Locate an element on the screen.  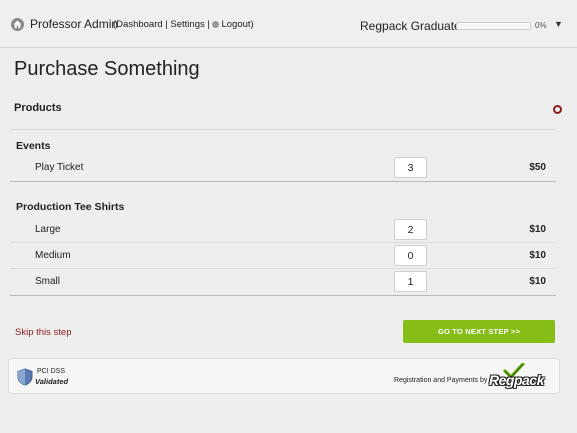
next-step-button: GO TO NEXT STEP >> is located at coordinates (479, 331).